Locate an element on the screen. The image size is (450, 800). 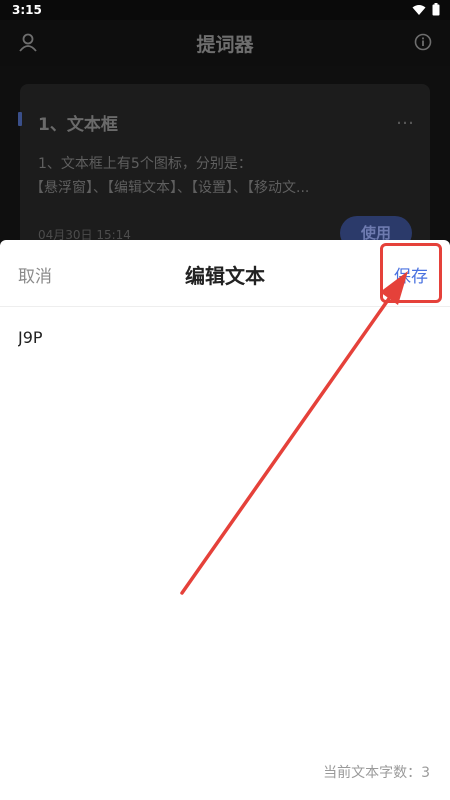
app-header: 提词器 is located at coordinates (225, 43).